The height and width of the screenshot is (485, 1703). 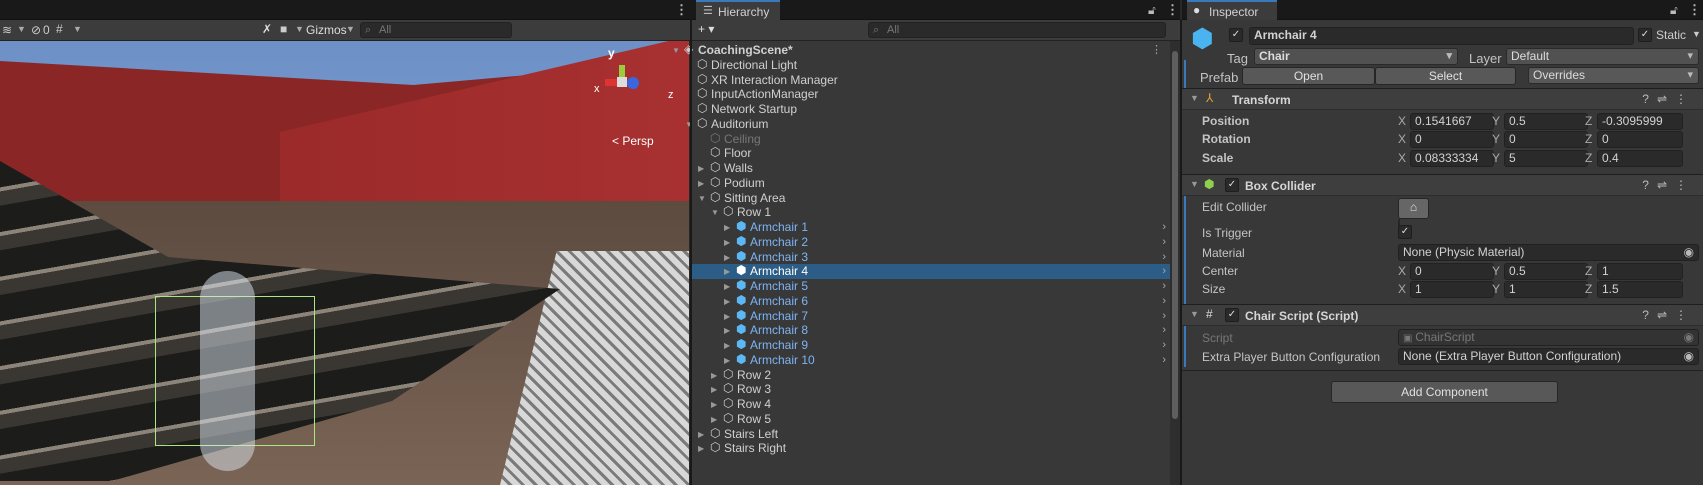 I want to click on scale-z-field: 0.4, so click(x=1640, y=158).